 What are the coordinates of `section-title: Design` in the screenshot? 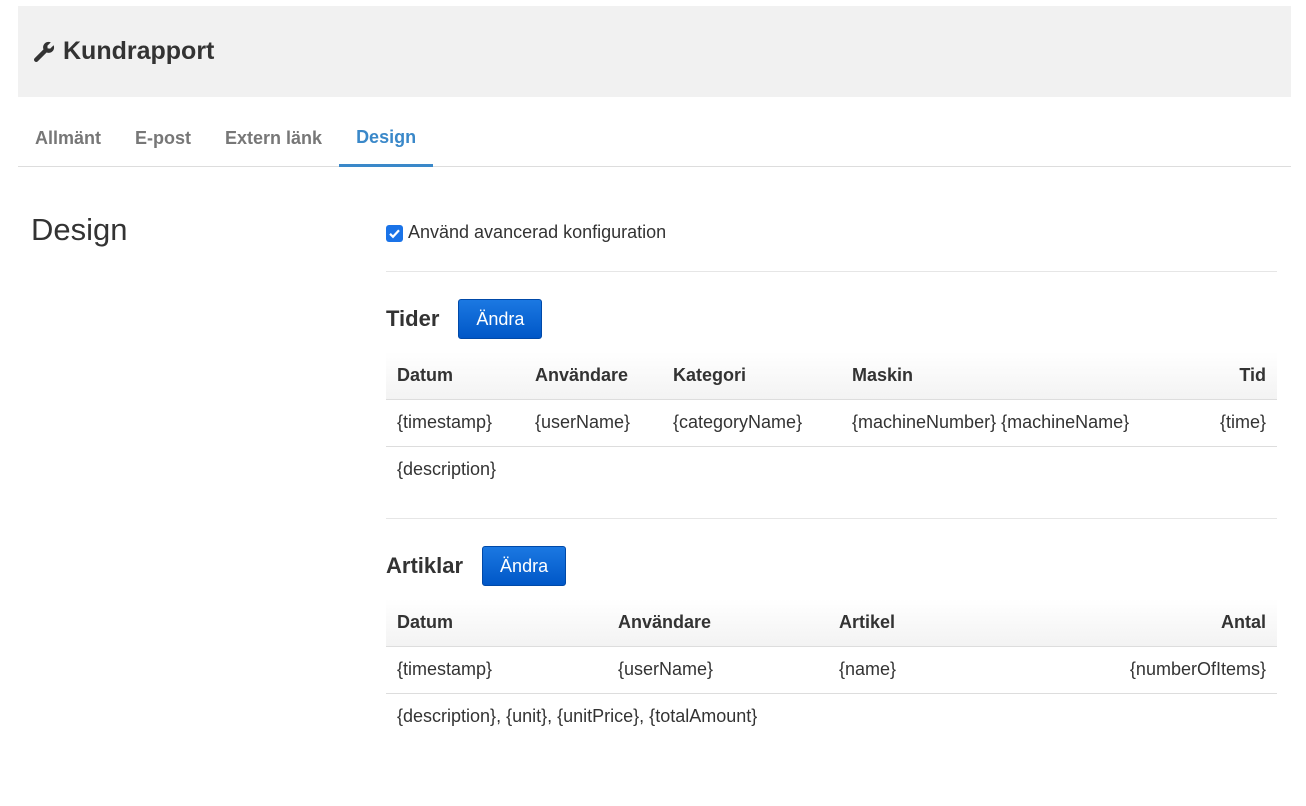 It's located at (79, 229).